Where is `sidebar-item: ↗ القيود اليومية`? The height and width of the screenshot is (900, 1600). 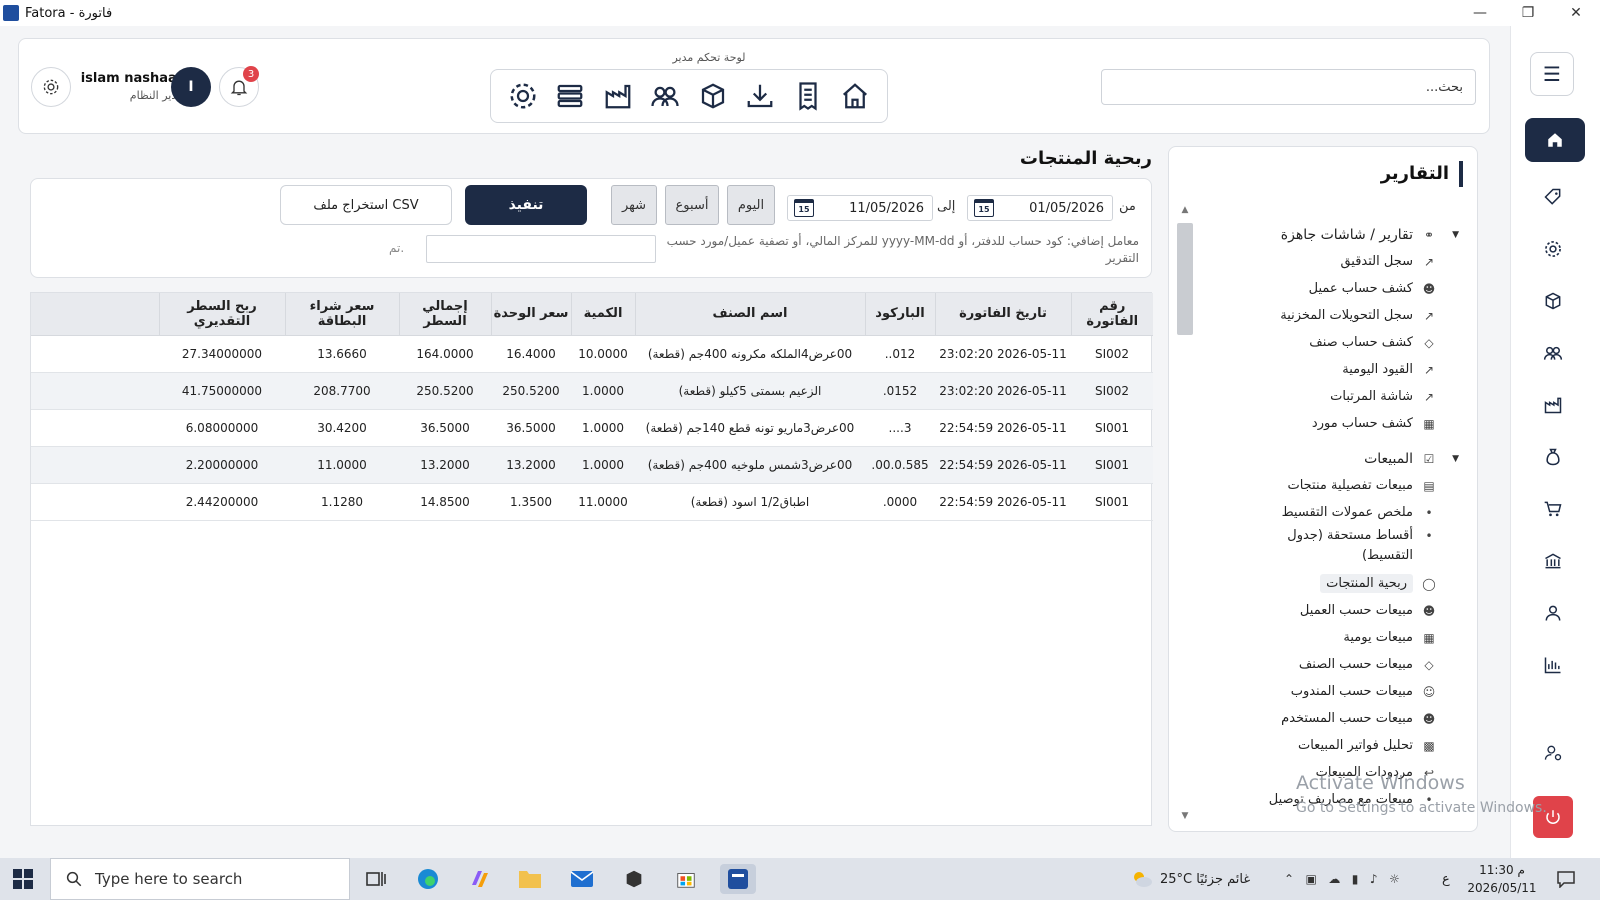 sidebar-item: ↗ القيود اليومية is located at coordinates (1324, 369).